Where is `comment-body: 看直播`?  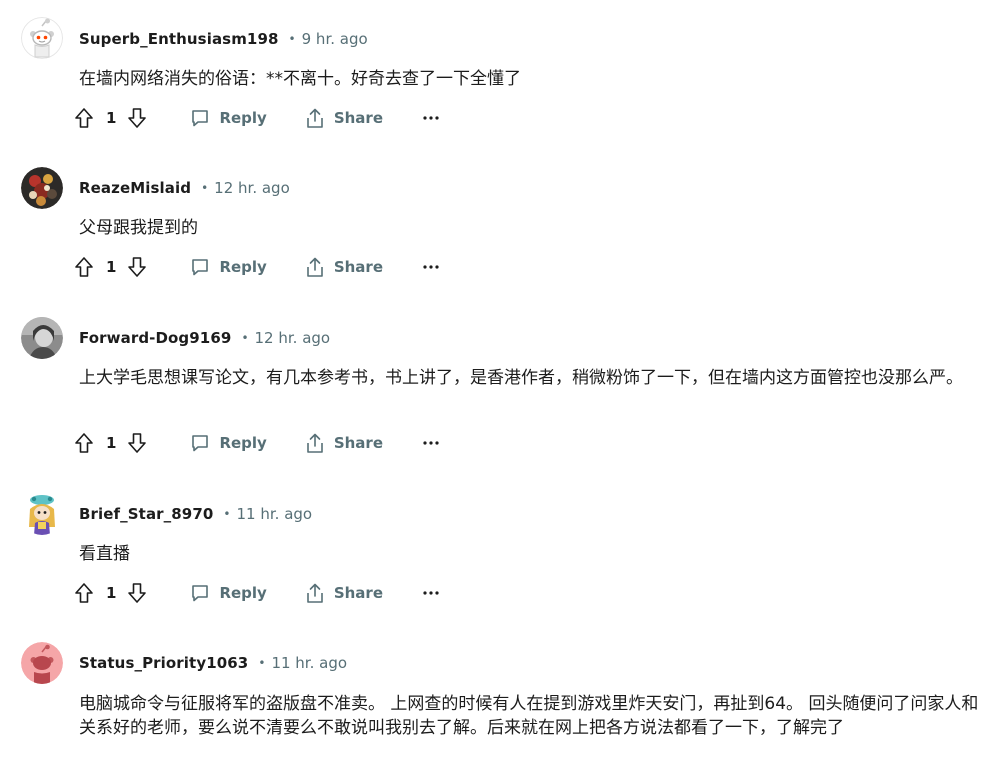
comment-body: 看直播 is located at coordinates (104, 554).